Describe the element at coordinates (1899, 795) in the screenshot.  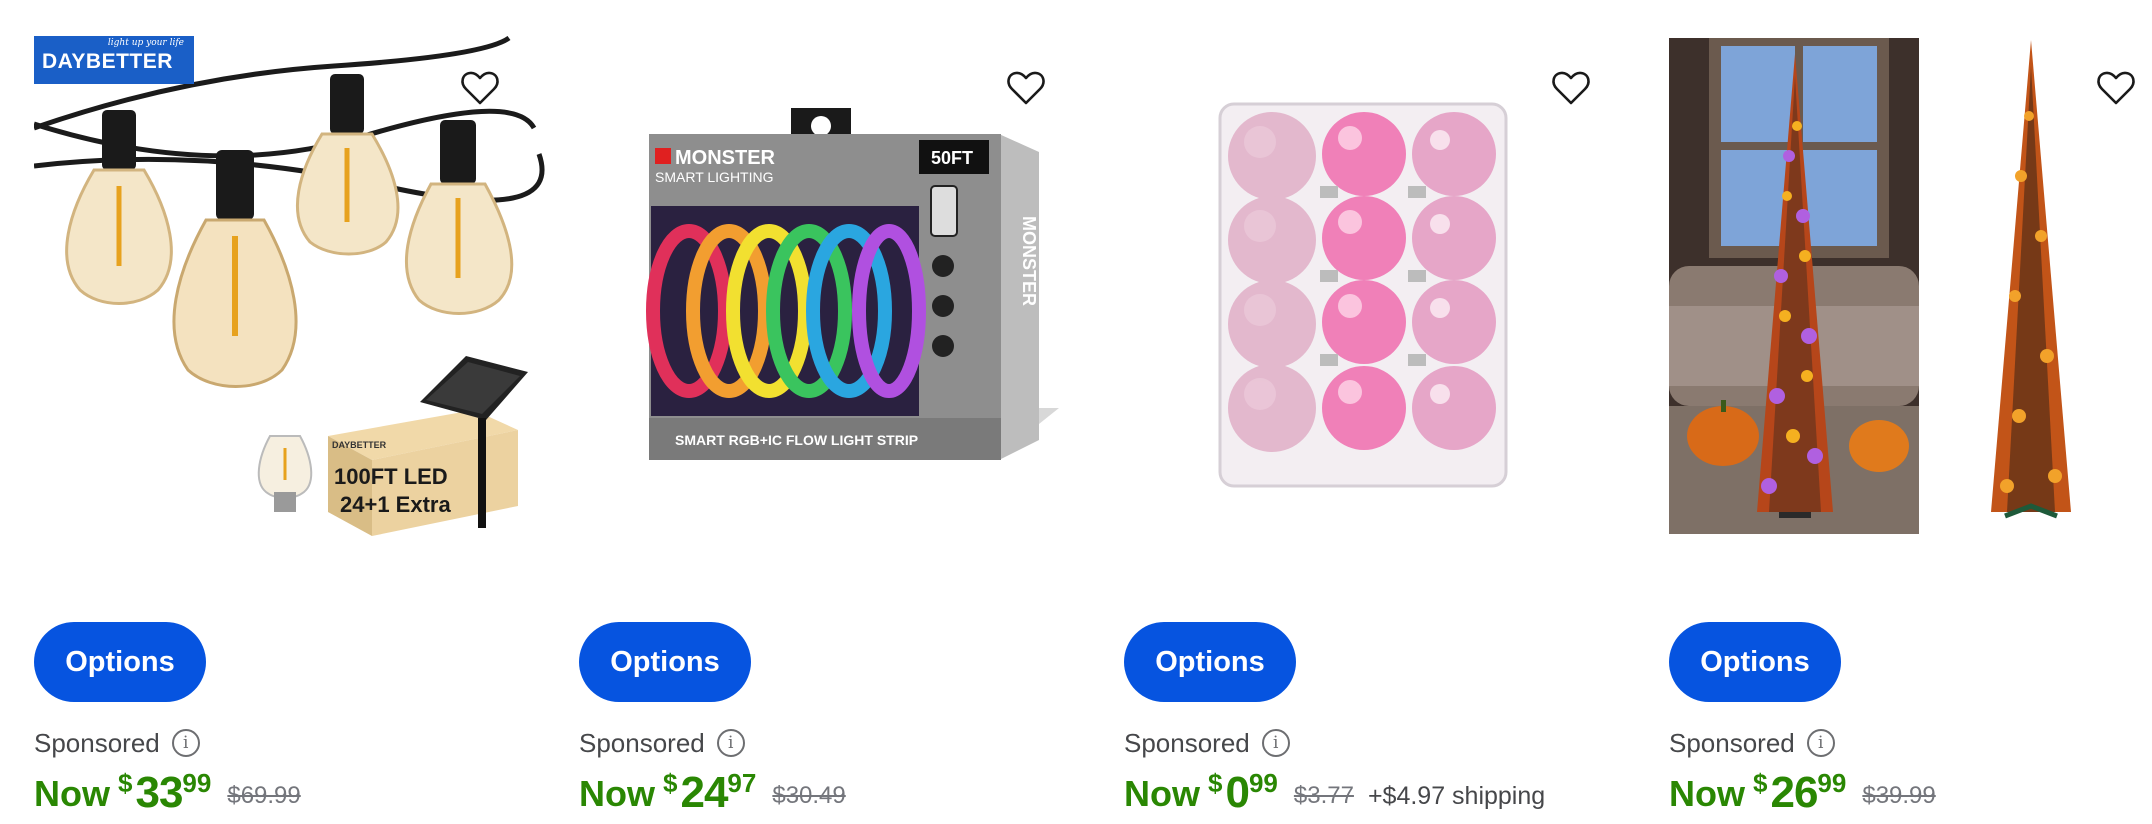
I see `was-price: $39.99` at that location.